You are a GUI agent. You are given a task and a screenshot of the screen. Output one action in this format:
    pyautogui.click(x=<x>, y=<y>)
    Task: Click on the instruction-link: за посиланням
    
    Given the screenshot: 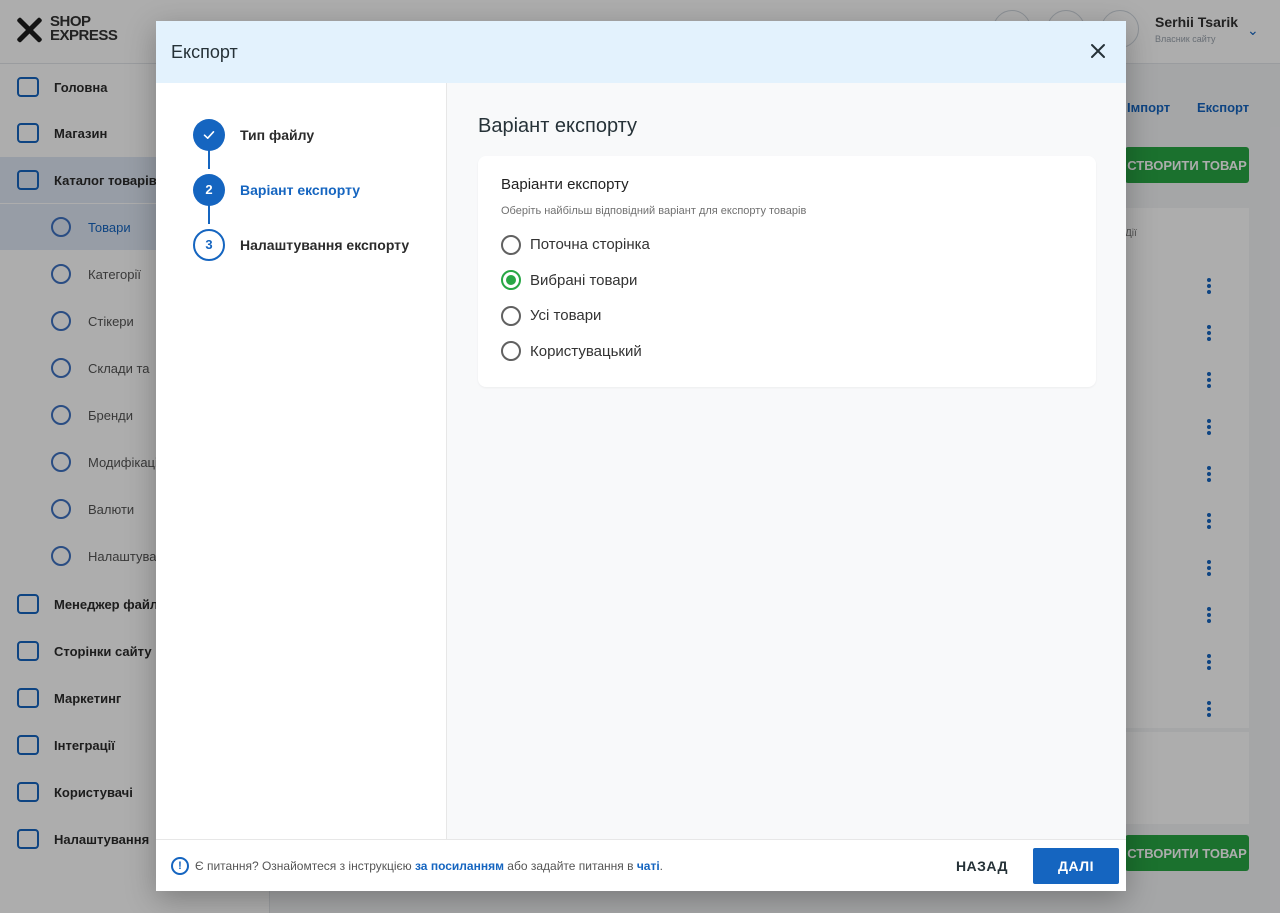 What is the action you would take?
    pyautogui.click(x=459, y=866)
    